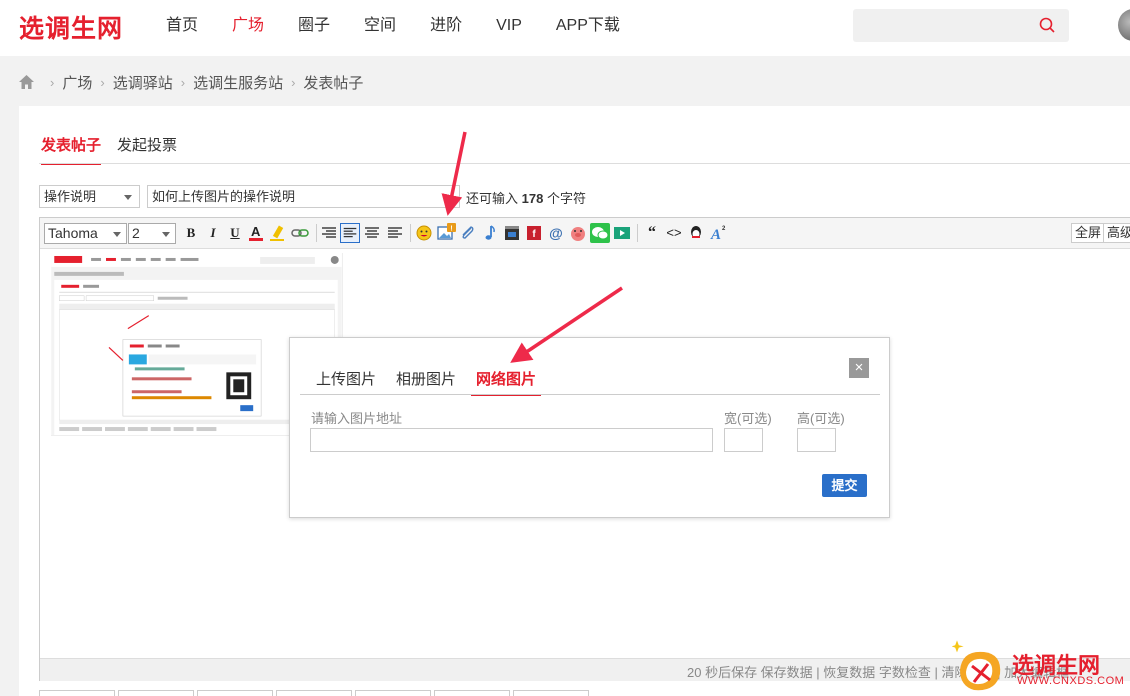  What do you see at coordinates (566, 198) in the screenshot?
I see `counter-suffix: 个字符` at bounding box center [566, 198].